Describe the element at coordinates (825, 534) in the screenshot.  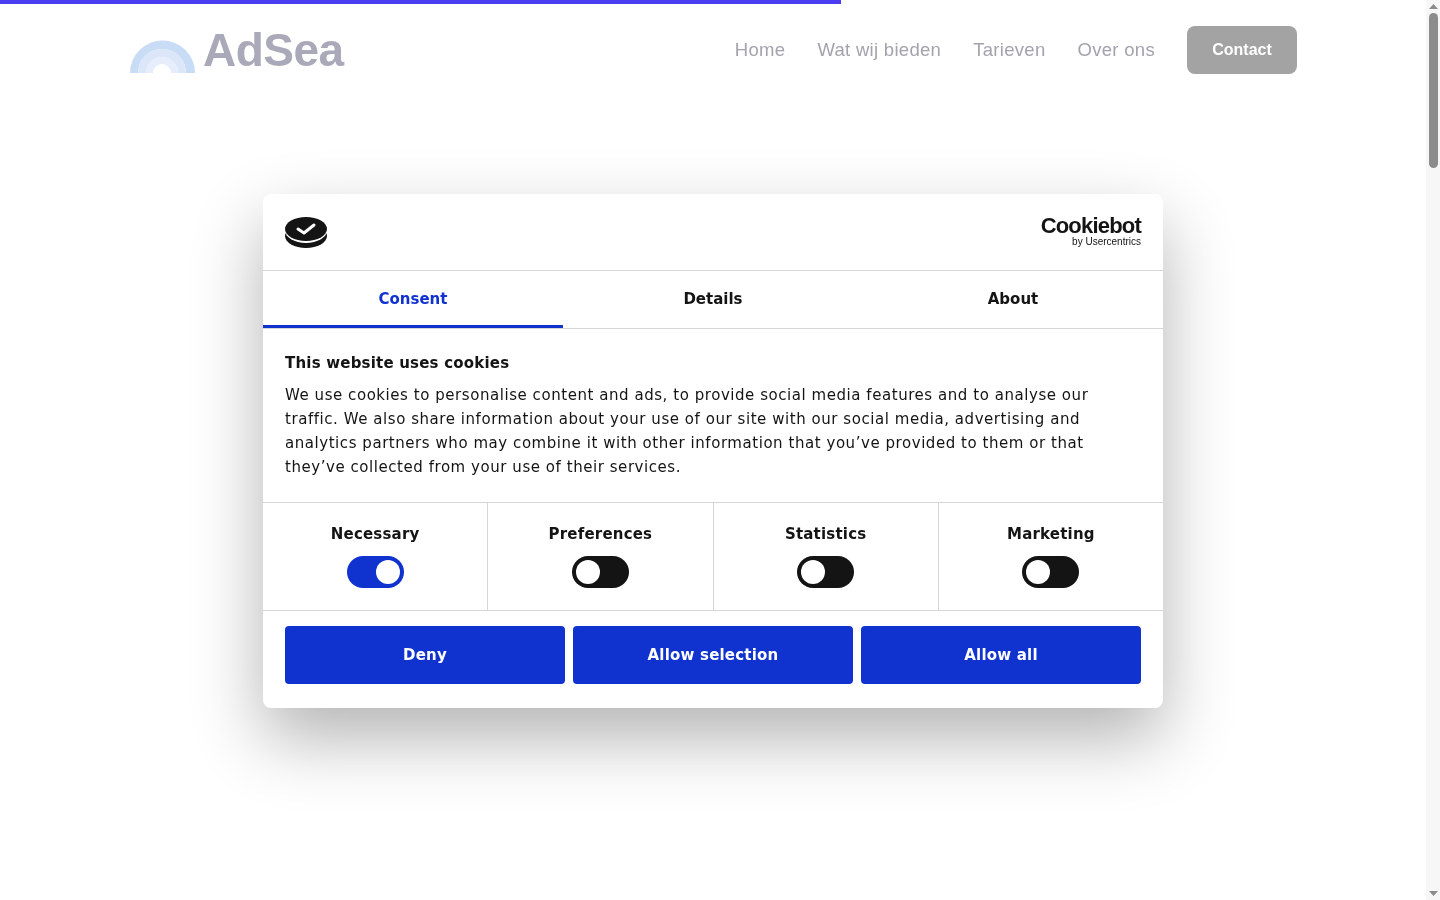
I see `category-label: Statistics` at that location.